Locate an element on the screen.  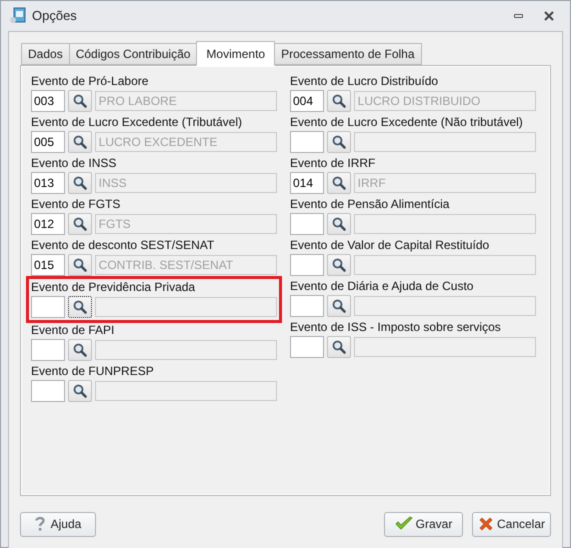
close-icon is located at coordinates (549, 16).